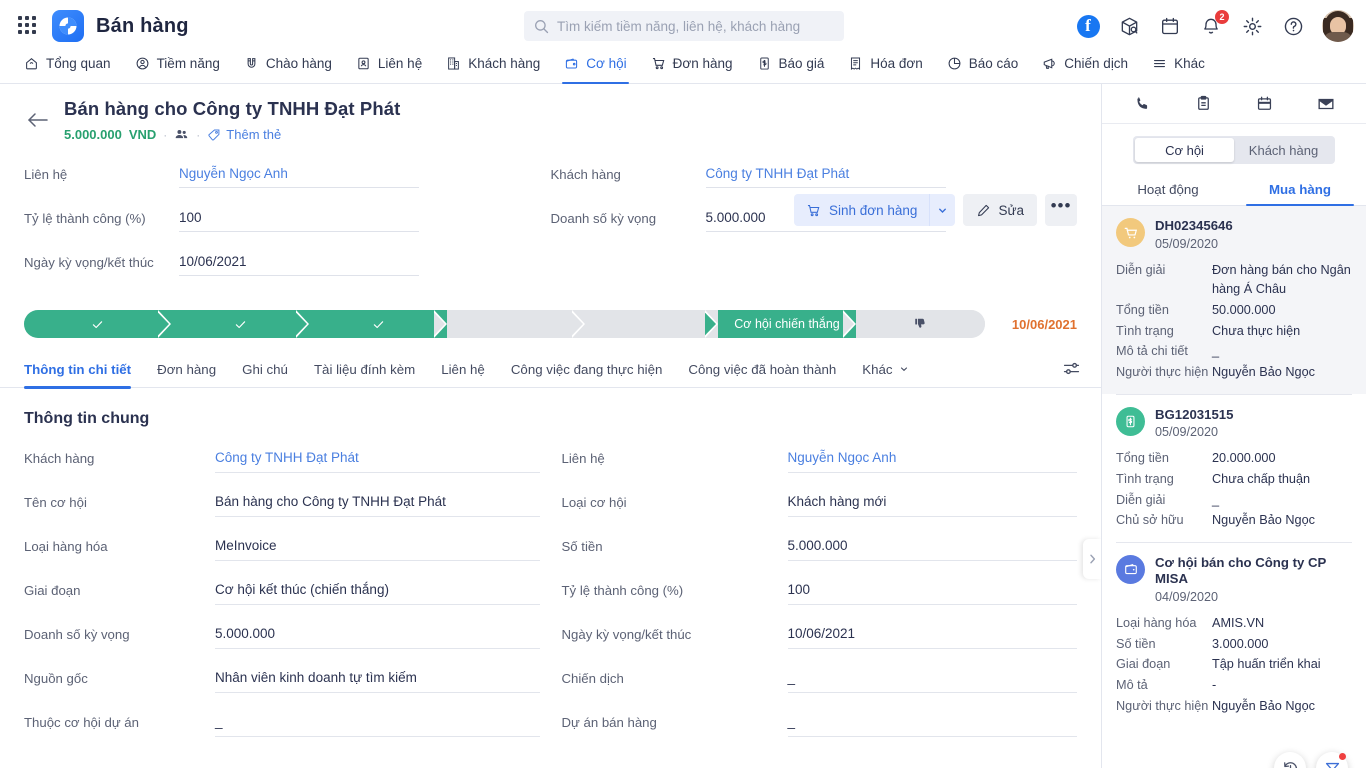 The width and height of the screenshot is (1366, 768). Describe the element at coordinates (692, 67) in the screenshot. I see `nav-item-don-hang: Đơn hàng` at that location.